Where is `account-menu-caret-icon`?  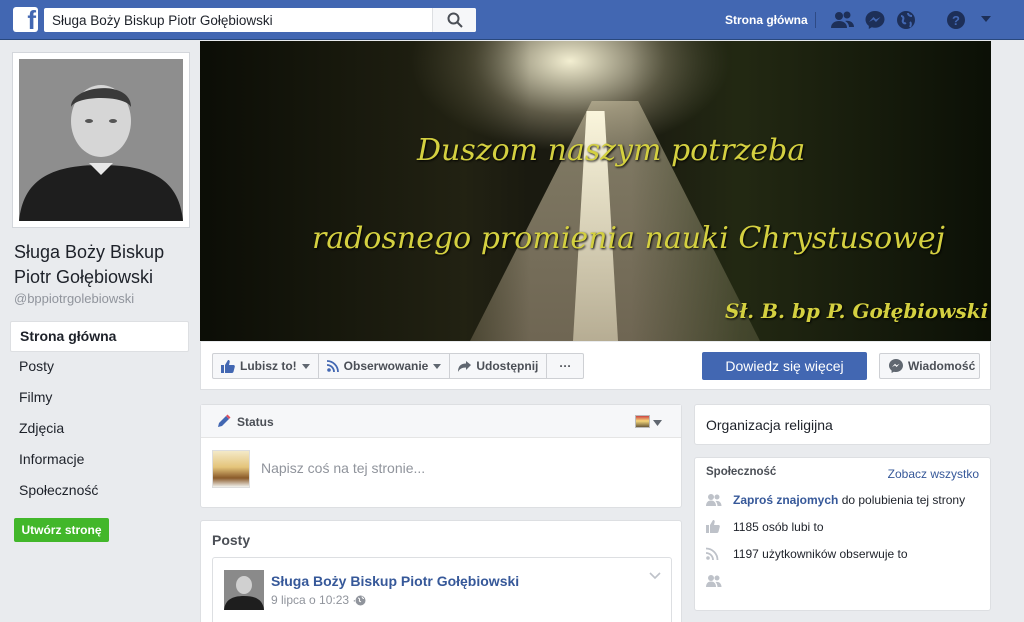
account-menu-caret-icon is located at coordinates (991, 25).